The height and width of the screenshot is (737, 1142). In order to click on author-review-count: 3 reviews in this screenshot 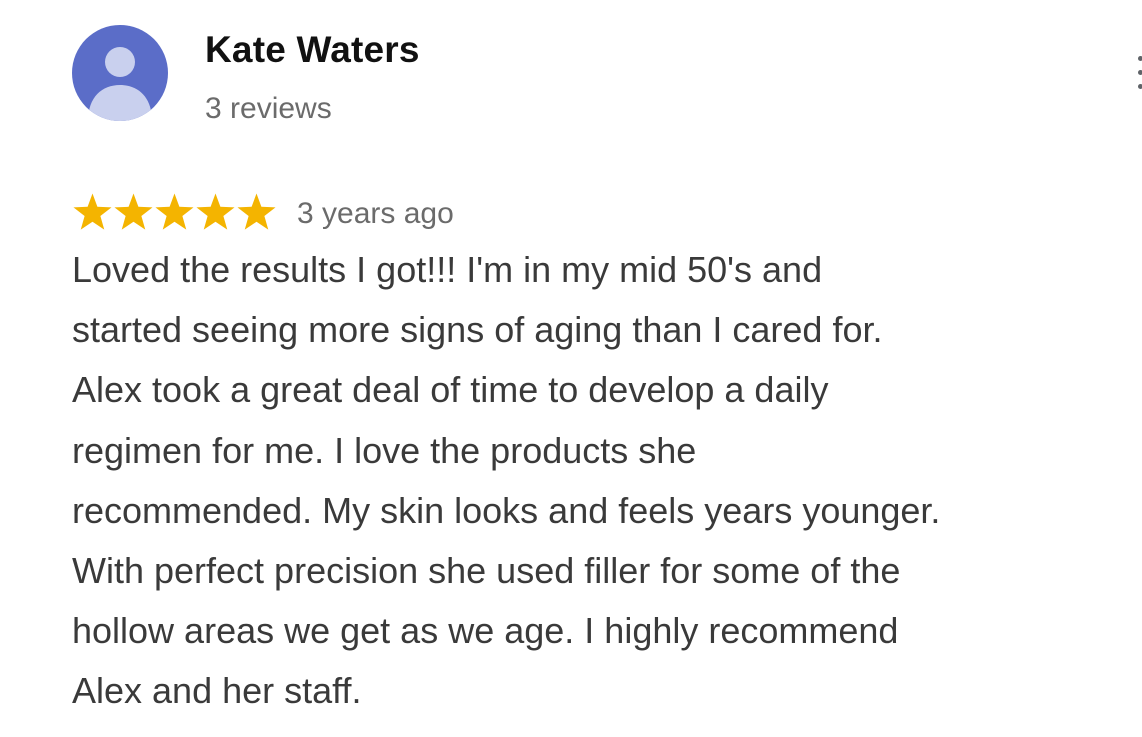, I will do `click(268, 108)`.